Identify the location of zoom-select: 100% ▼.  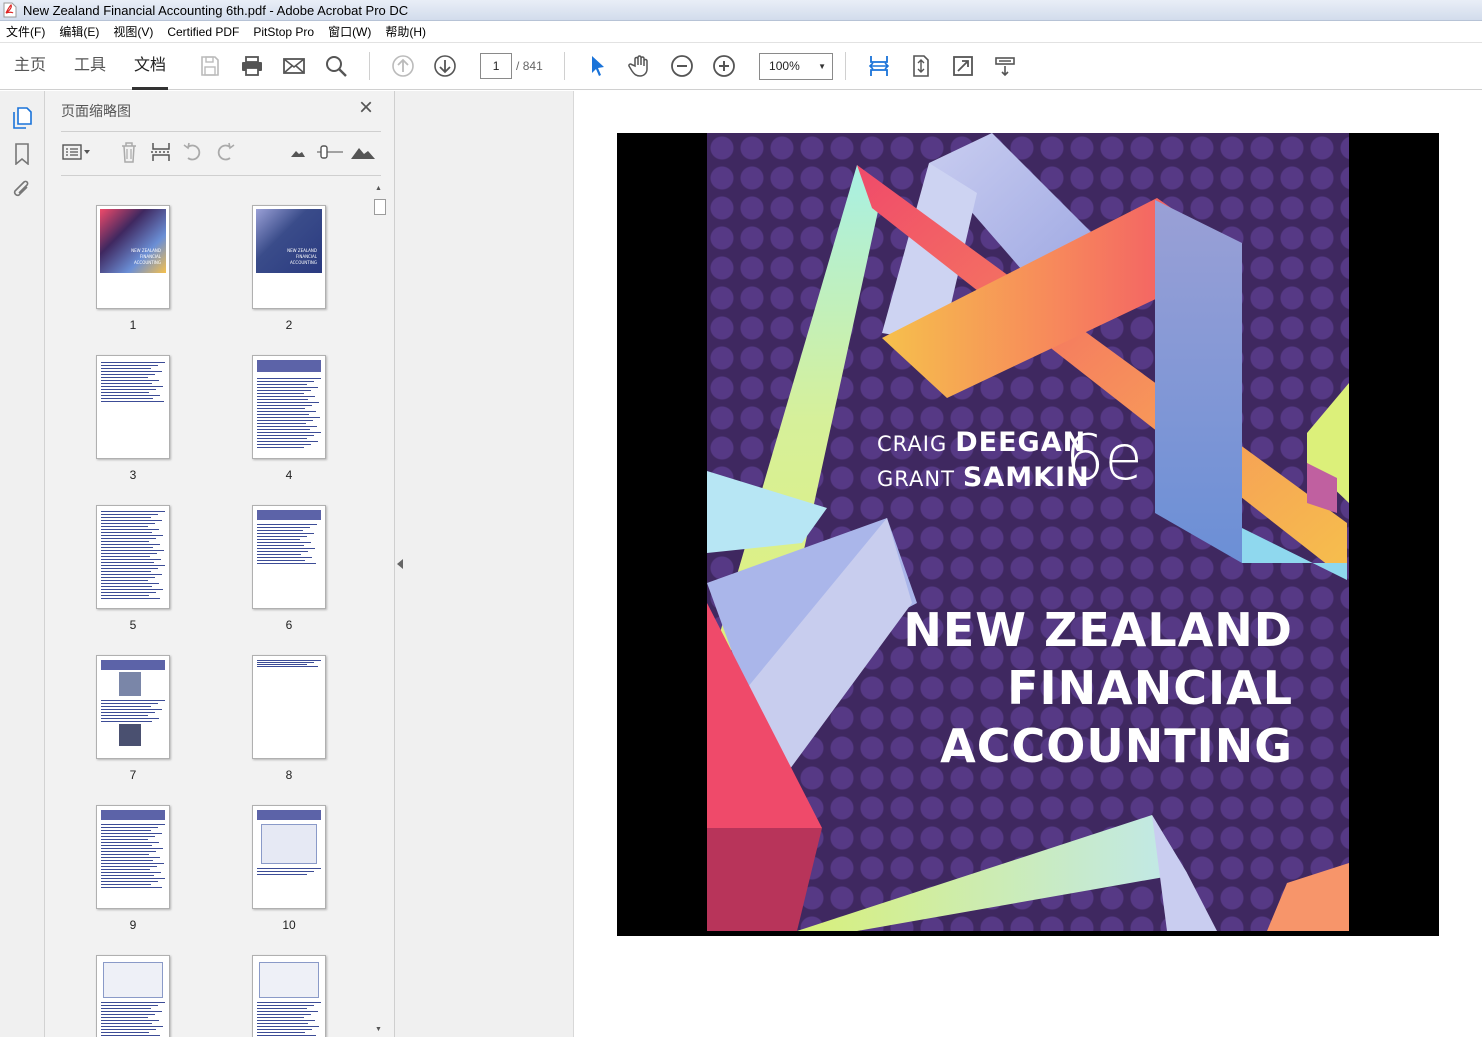
(796, 66).